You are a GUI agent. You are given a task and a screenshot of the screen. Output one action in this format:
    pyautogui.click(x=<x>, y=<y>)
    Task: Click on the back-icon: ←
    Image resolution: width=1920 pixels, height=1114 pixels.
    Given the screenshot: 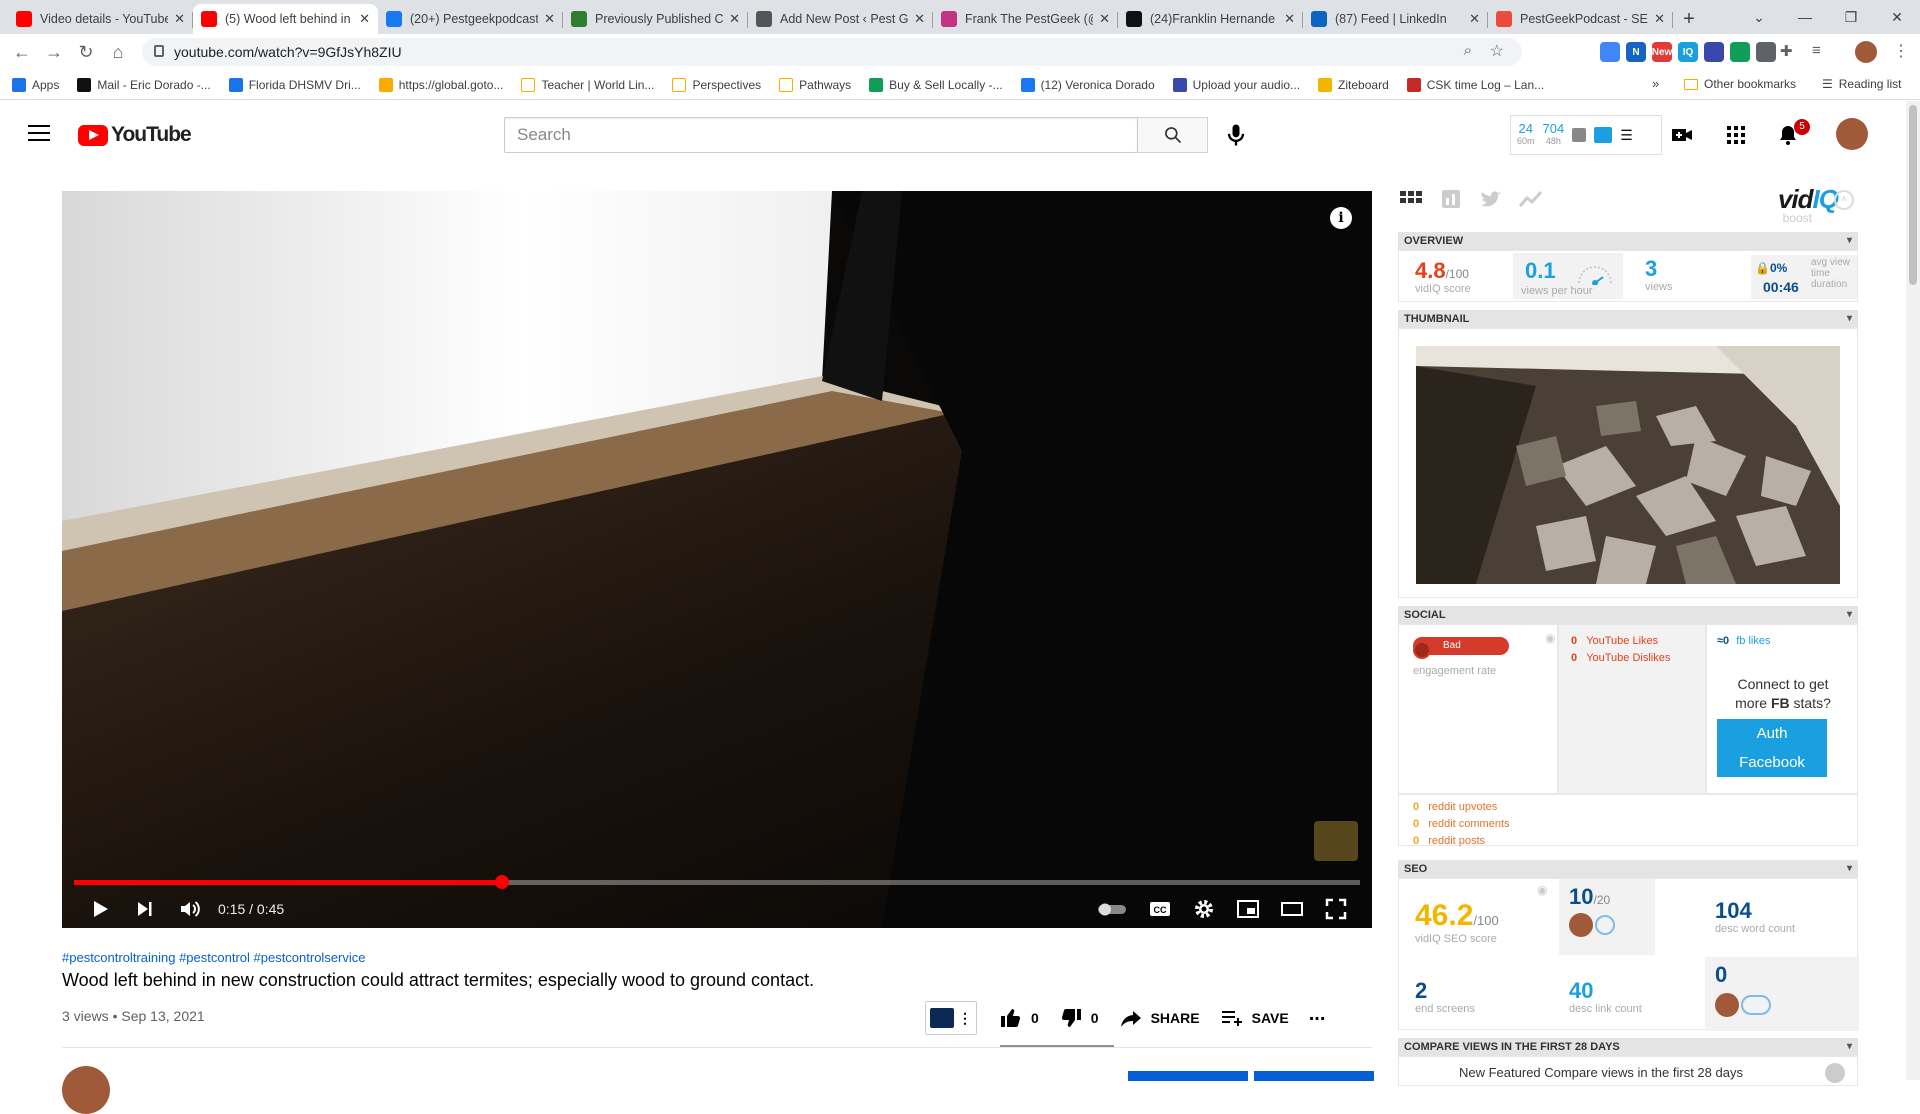 What is the action you would take?
    pyautogui.click(x=22, y=52)
    